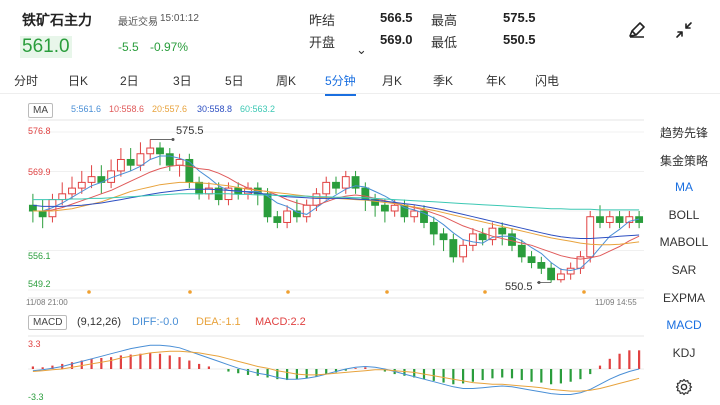 This screenshot has height=405, width=720. Describe the element at coordinates (684, 298) in the screenshot. I see `side-expma: EXPMA` at that location.